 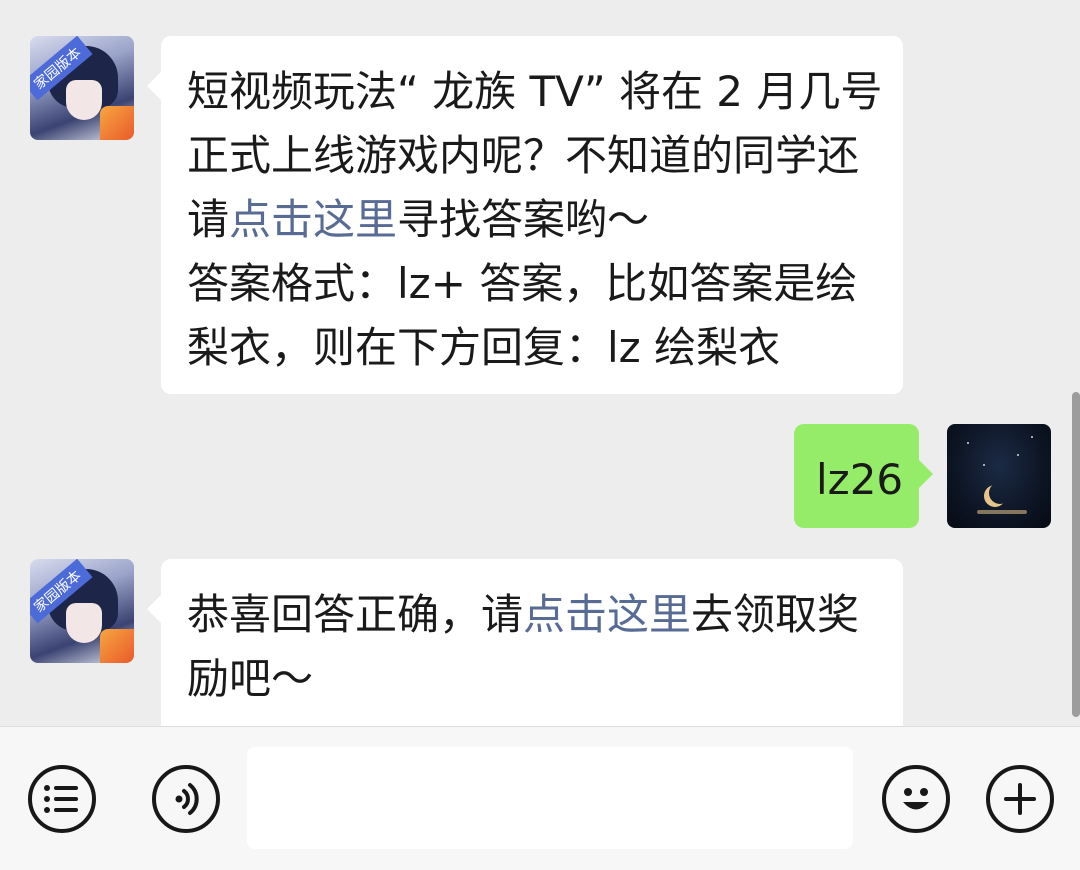 I want to click on message-bubble-self: lz26, so click(x=863, y=476).